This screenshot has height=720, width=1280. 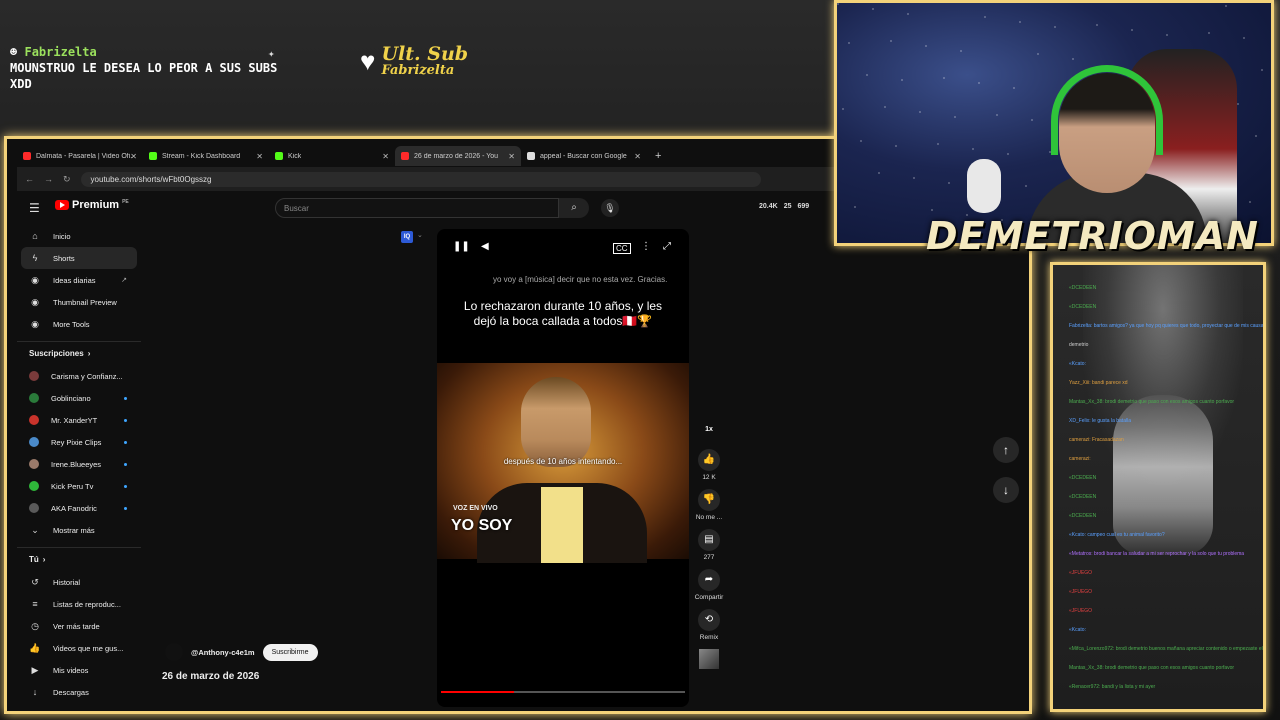 What do you see at coordinates (79, 280) in the screenshot?
I see `sidebar-item: ◉ Ideas diarias ↗` at bounding box center [79, 280].